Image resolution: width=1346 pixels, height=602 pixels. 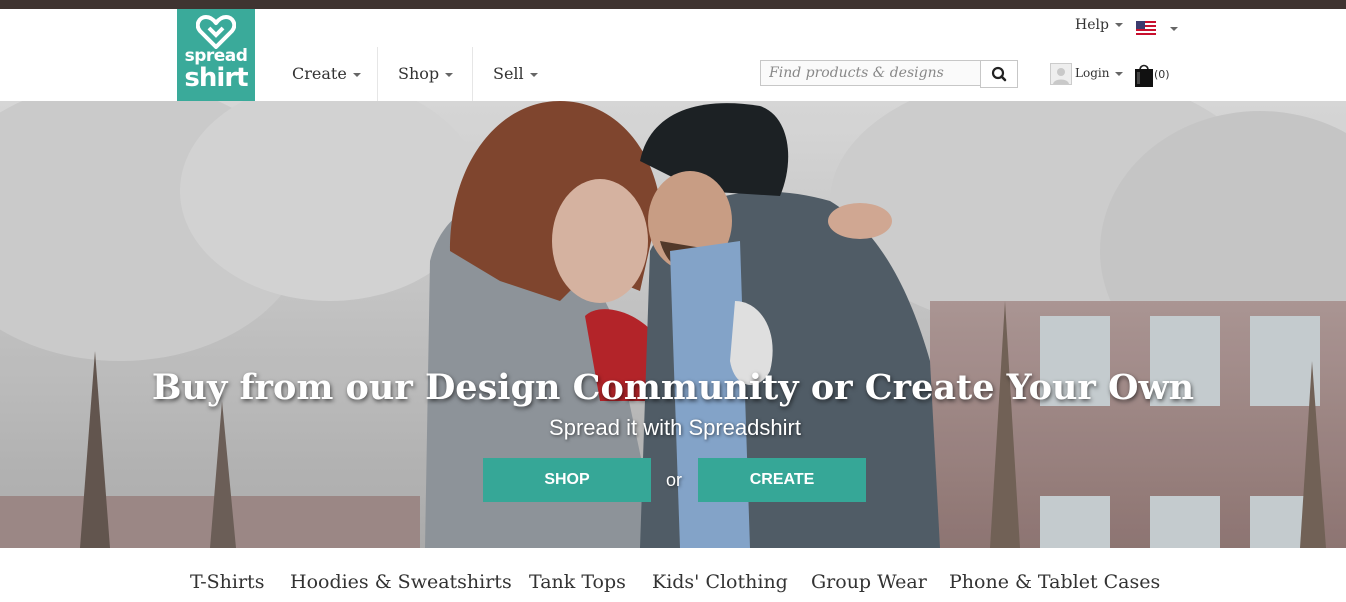 I want to click on login-menu: Login, so click(x=1099, y=73).